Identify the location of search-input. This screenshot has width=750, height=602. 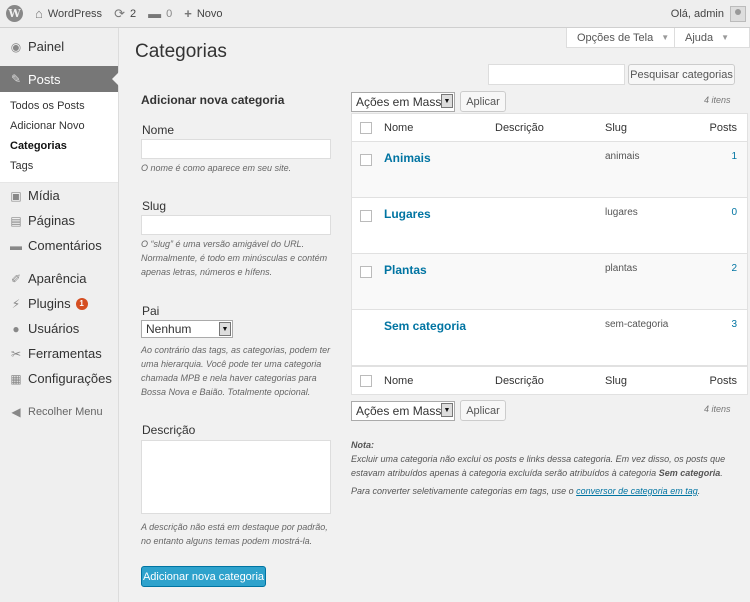
(556, 74).